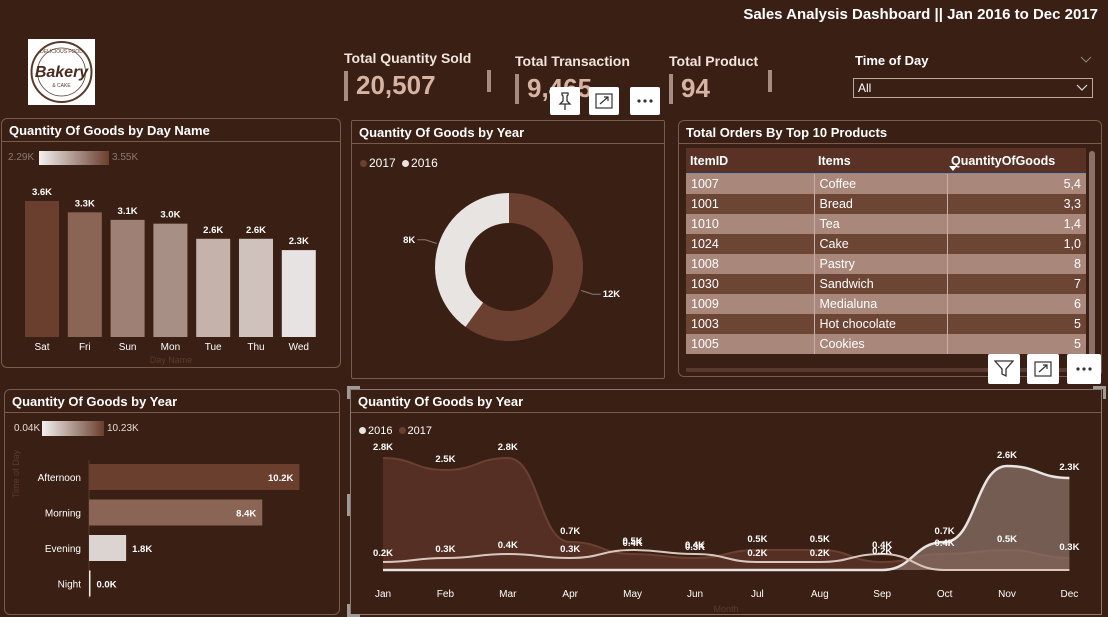  I want to click on column-header-items: Items, so click(880, 161).